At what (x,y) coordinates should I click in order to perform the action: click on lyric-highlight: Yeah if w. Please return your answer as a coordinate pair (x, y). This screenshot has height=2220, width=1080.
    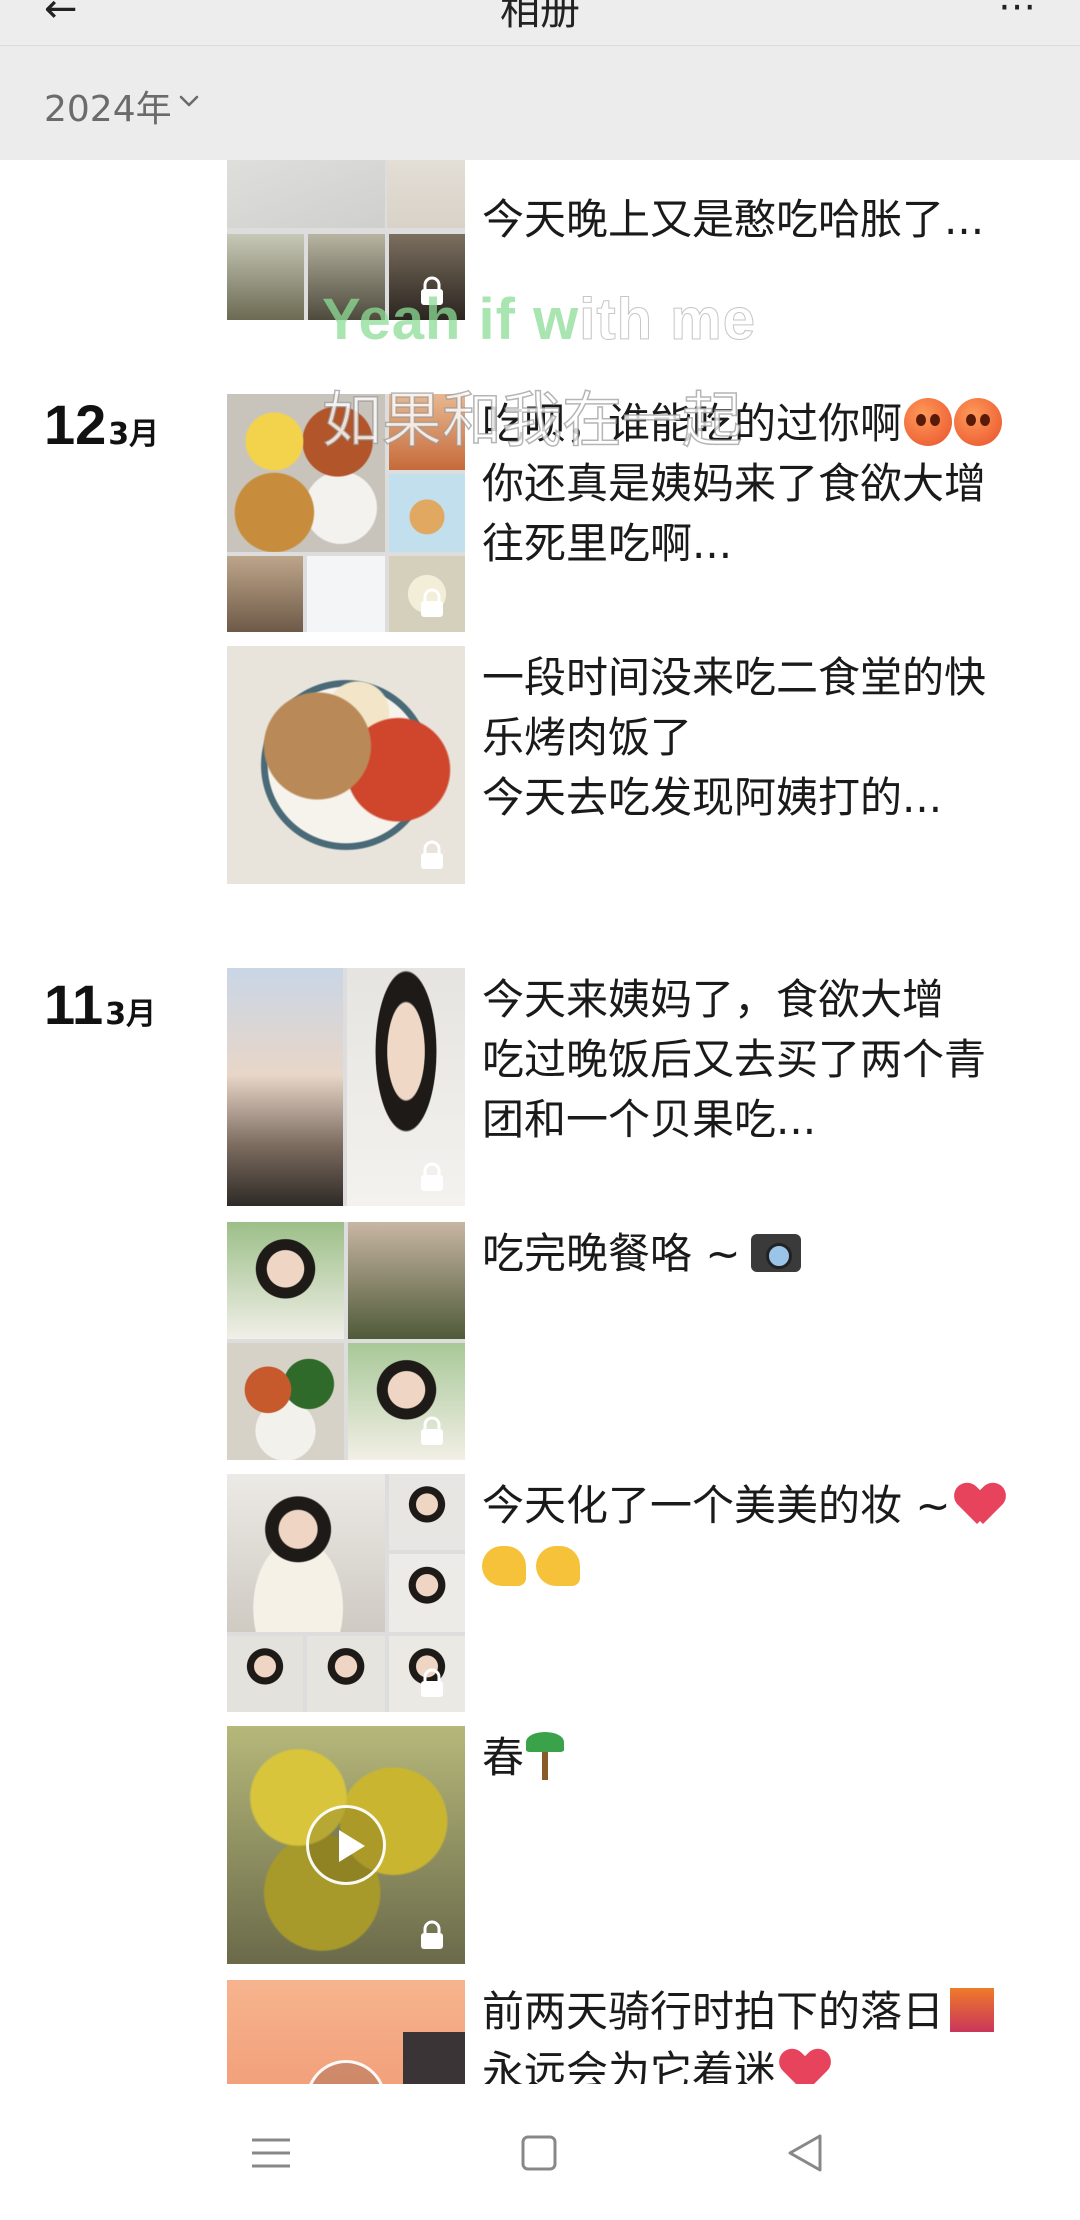
    Looking at the image, I should click on (451, 319).